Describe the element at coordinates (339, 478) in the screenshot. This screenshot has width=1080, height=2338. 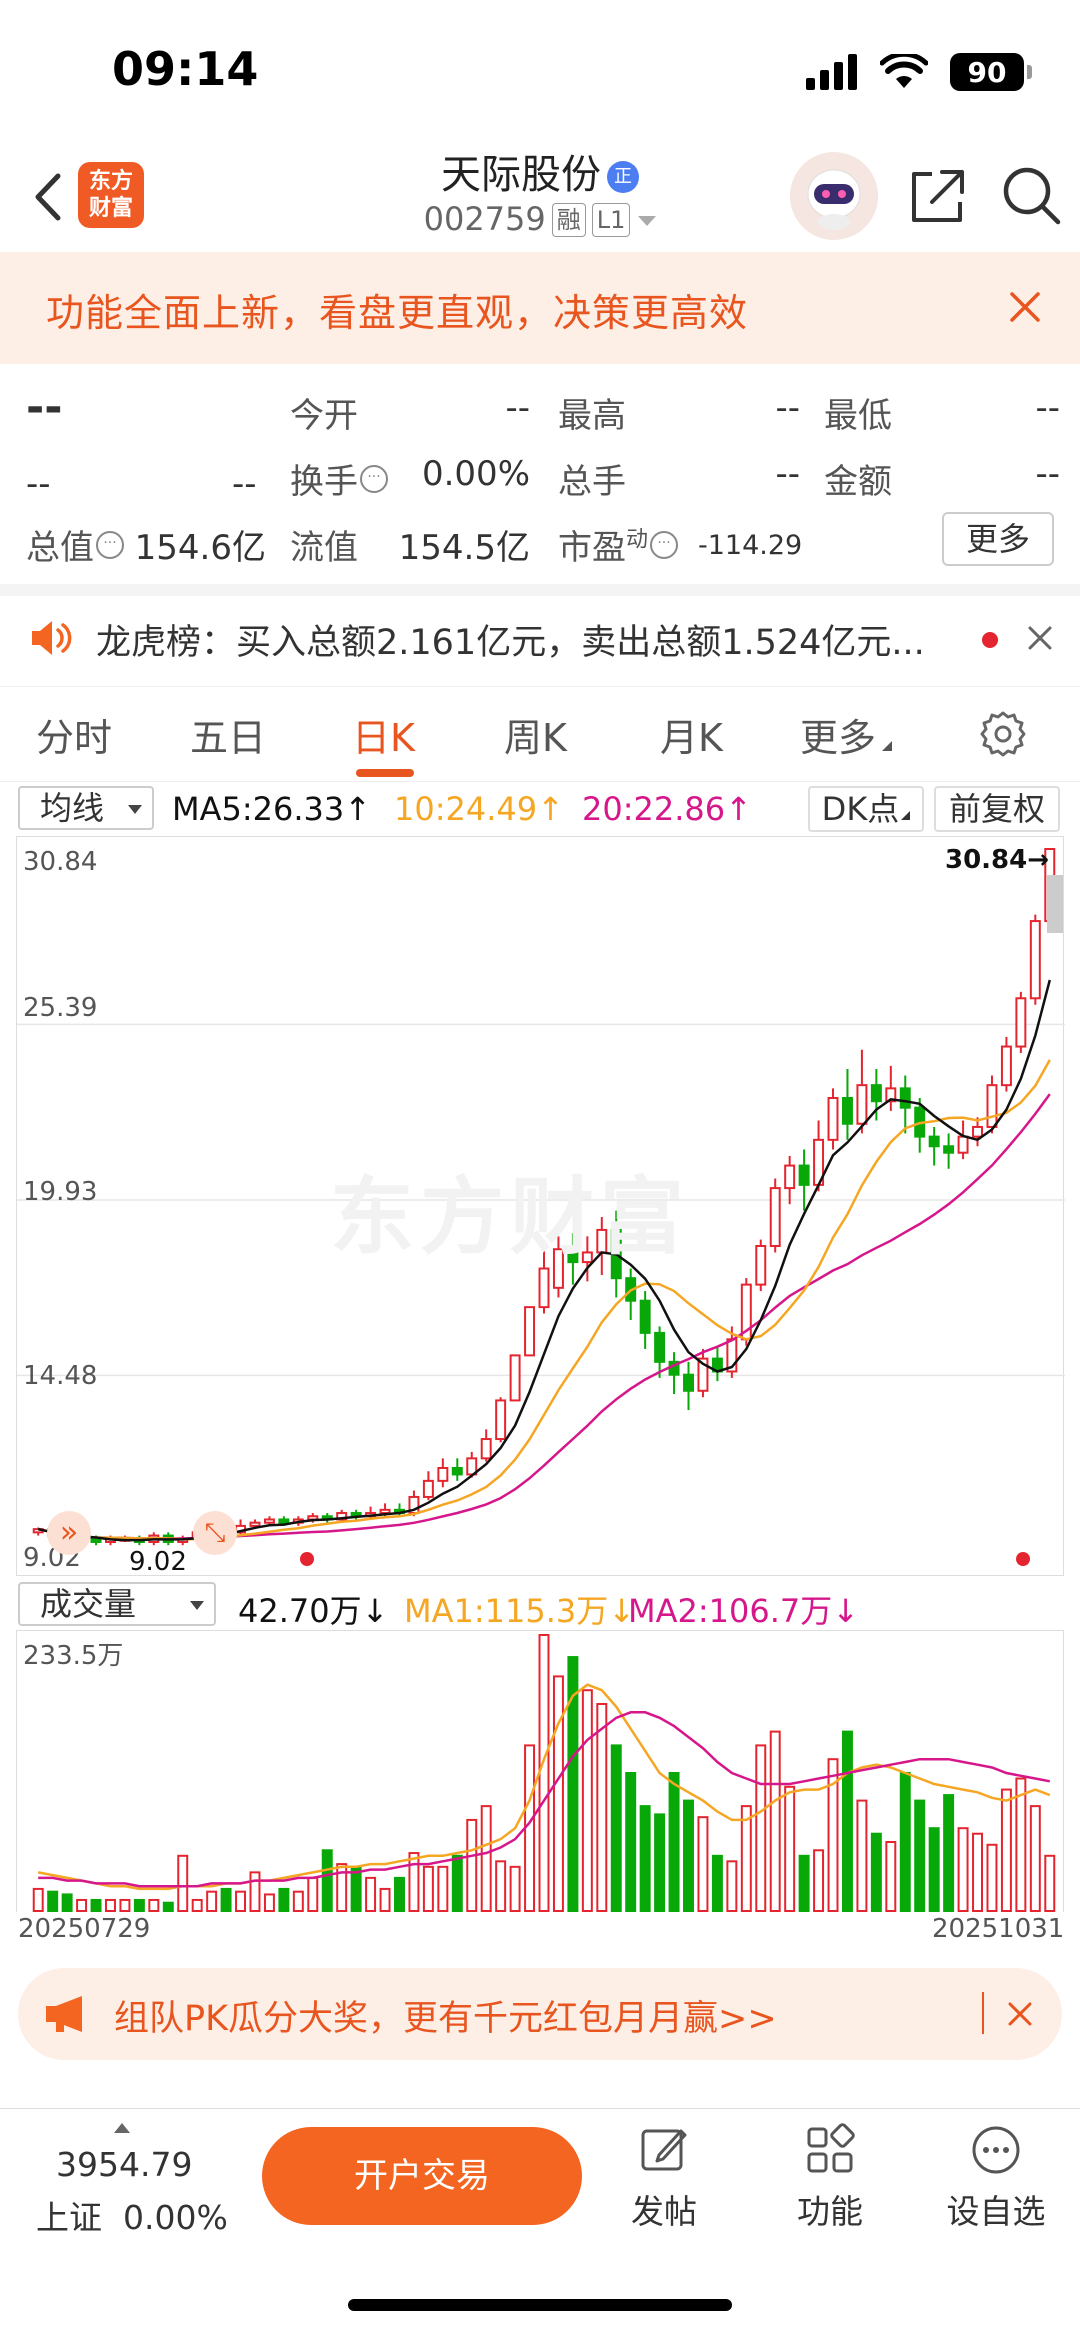
I see `turnover-label: 换手 ···` at that location.